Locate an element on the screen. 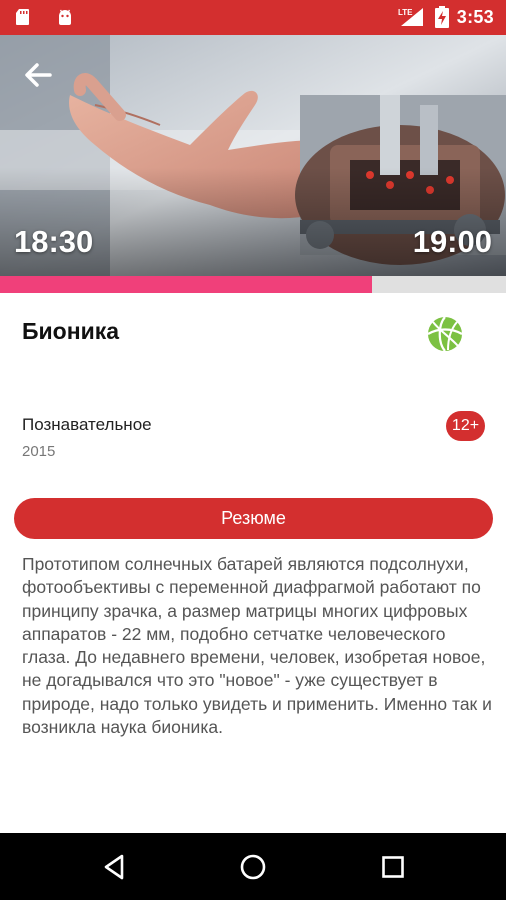  resume-button: Резюме is located at coordinates (253, 518).